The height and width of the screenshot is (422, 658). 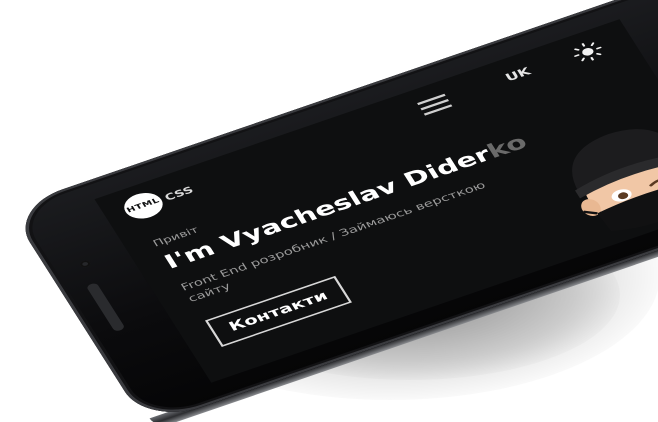 I want to click on memoji-avatar, so click(x=590, y=176).